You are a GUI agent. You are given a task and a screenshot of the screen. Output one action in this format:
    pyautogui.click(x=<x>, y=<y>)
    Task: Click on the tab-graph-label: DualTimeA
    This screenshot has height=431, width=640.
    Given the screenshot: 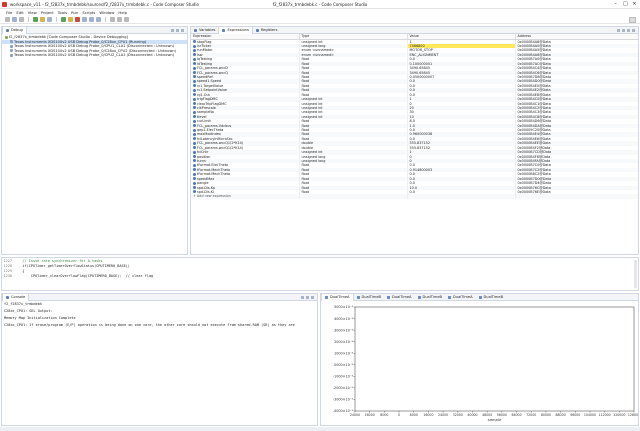 What is the action you would take?
    pyautogui.click(x=340, y=296)
    